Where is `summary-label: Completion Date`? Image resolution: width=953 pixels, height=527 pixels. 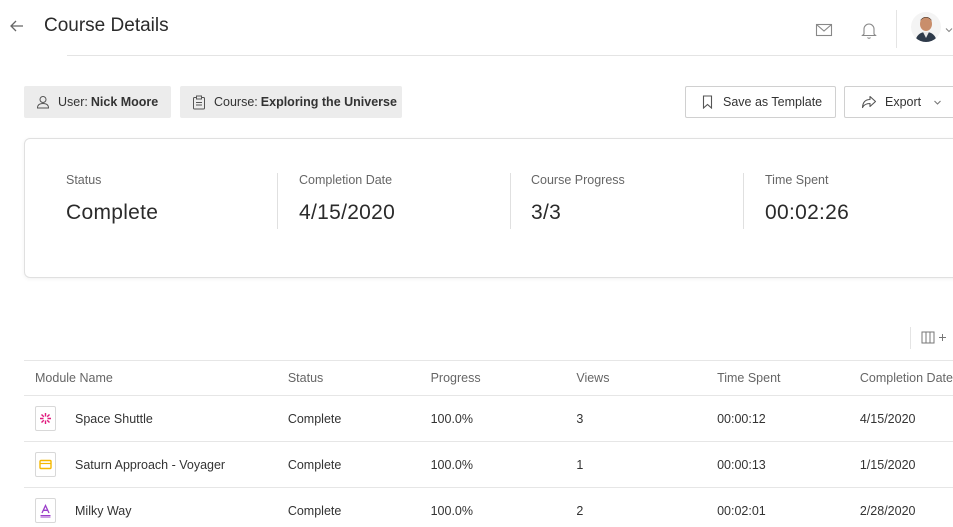
summary-label: Completion Date is located at coordinates (346, 180).